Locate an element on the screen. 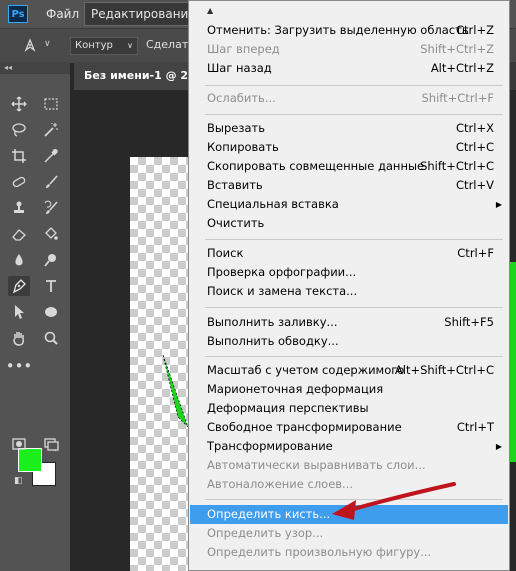 The image size is (516, 571). pen-tool-preset-icon is located at coordinates (31, 45).